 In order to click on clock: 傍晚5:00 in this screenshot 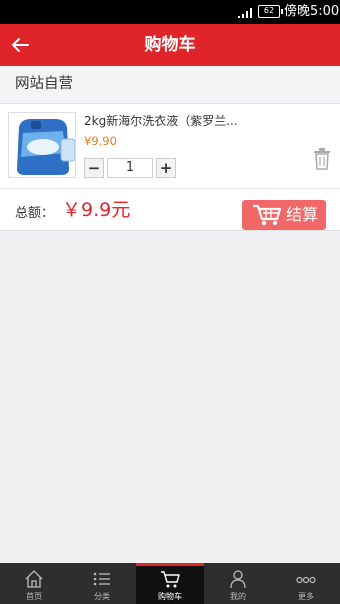, I will do `click(312, 11)`.